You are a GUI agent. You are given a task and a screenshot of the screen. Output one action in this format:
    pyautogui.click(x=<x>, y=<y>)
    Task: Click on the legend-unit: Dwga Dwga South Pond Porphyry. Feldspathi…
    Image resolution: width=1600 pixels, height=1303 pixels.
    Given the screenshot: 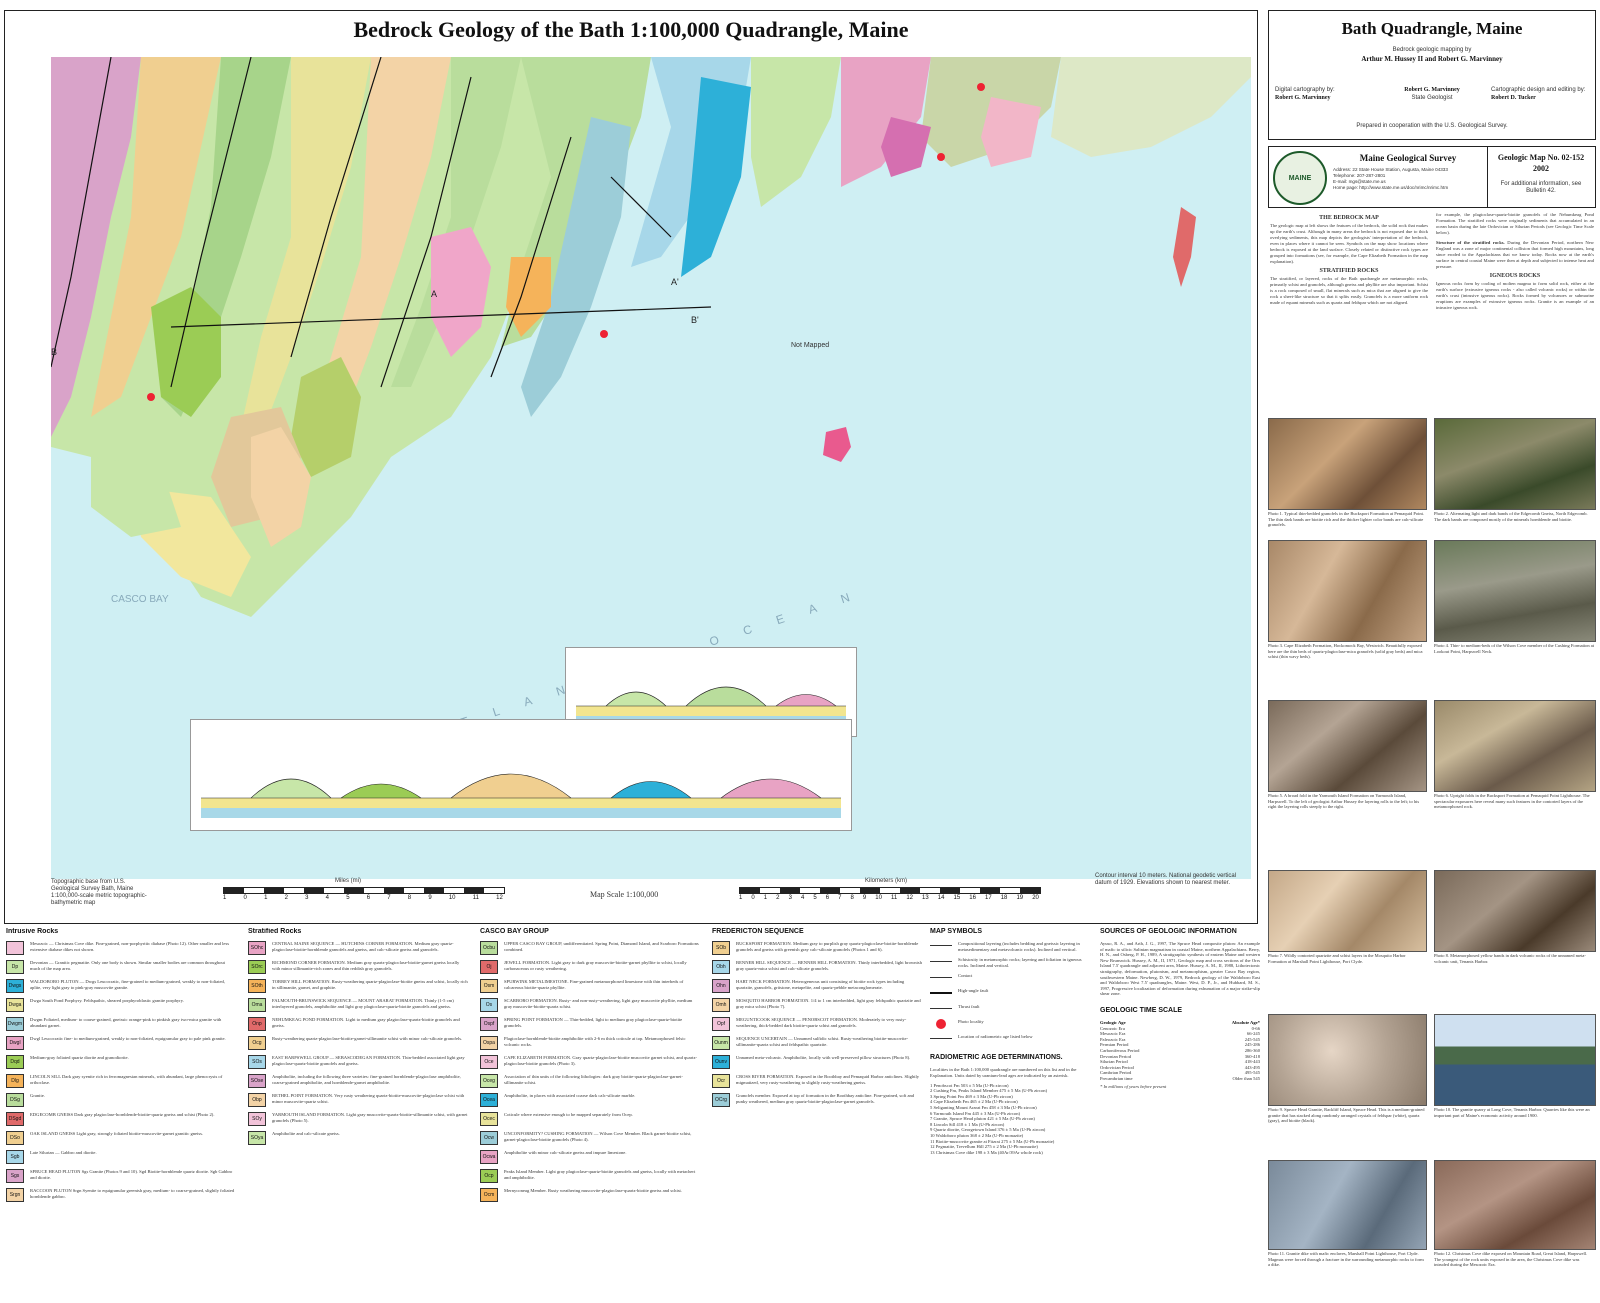 What is the action you would take?
    pyautogui.click(x=121, y=1005)
    